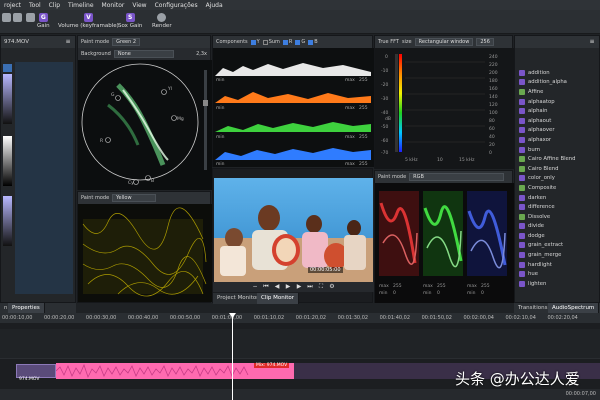  I want to click on fft-y-tick: 140, so click(493, 97).